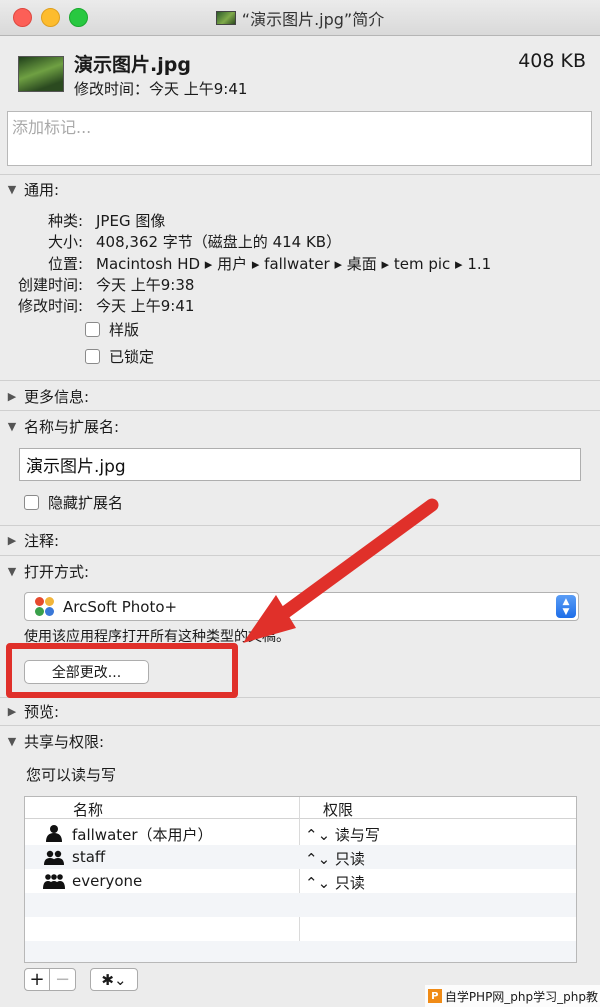 Image resolution: width=600 pixels, height=1007 pixels. Describe the element at coordinates (338, 809) in the screenshot. I see `column-header-privilege: 权限` at that location.